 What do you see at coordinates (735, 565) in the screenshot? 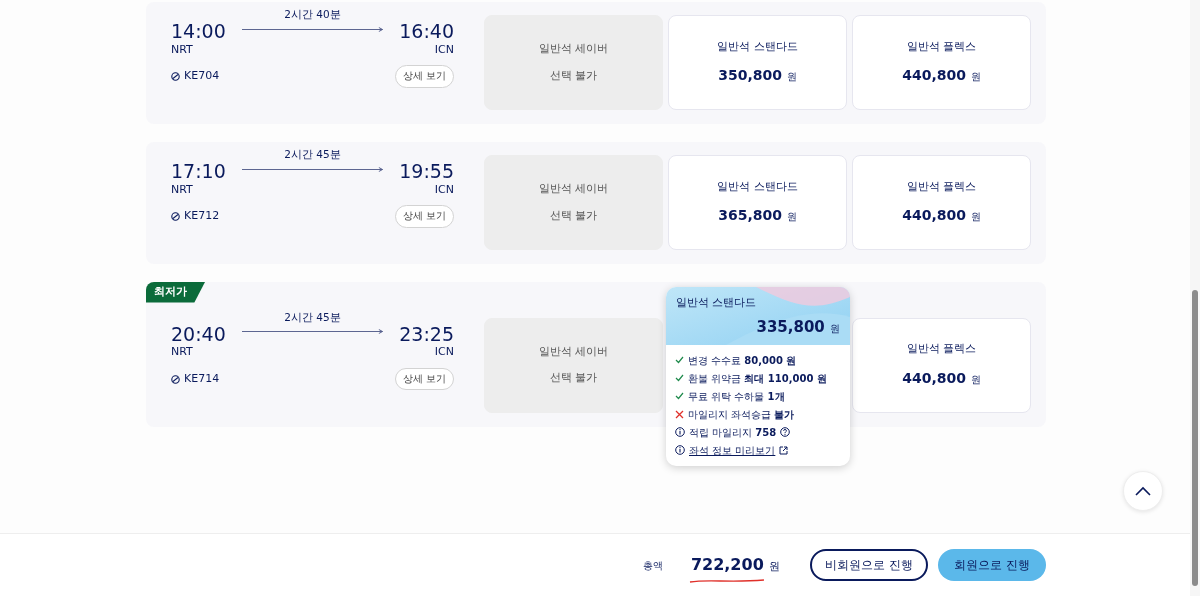
I see `total-amount: 722,200 원` at bounding box center [735, 565].